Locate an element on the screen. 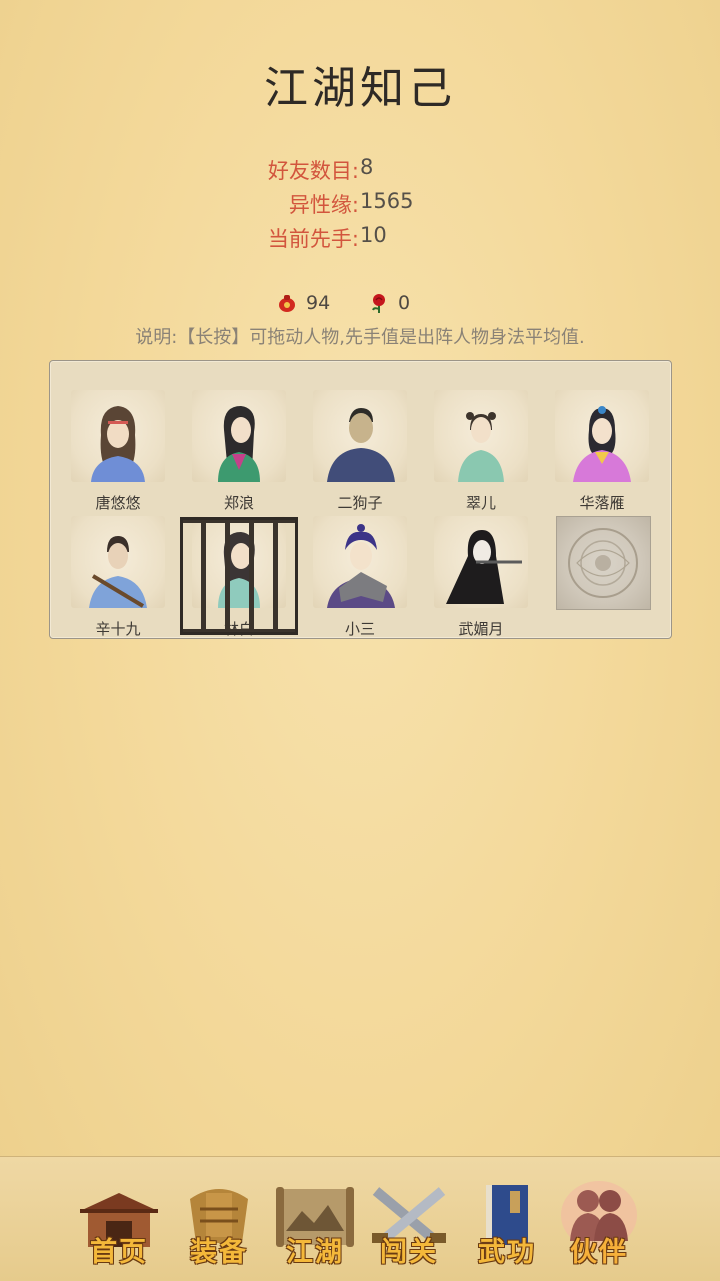 The height and width of the screenshot is (1281, 720). nav-companions: 伙伴 is located at coordinates (599, 1222).